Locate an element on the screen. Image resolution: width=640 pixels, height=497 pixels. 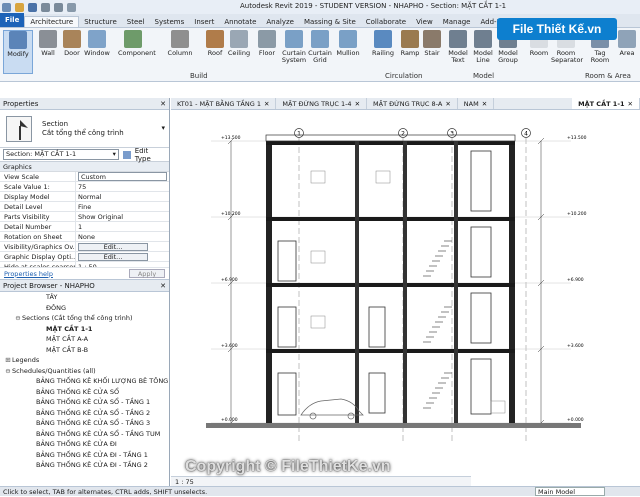
browser-item: ⊞Legends is located at coordinates (84, 360).